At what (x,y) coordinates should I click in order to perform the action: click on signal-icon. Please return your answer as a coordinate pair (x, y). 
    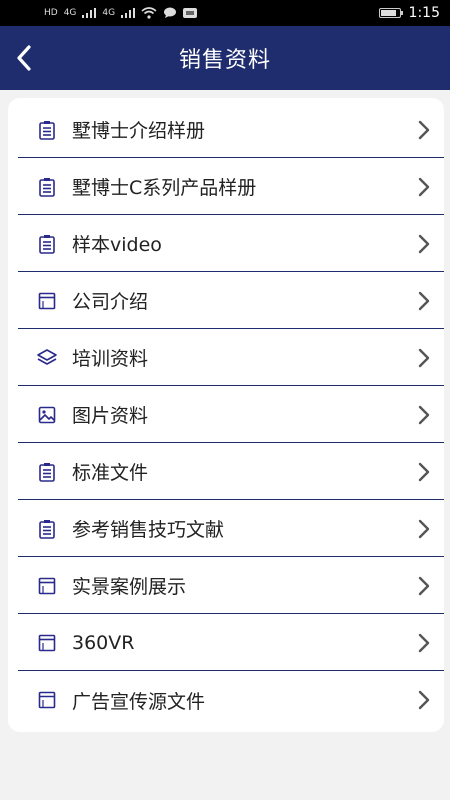
    Looking at the image, I should click on (89, 13).